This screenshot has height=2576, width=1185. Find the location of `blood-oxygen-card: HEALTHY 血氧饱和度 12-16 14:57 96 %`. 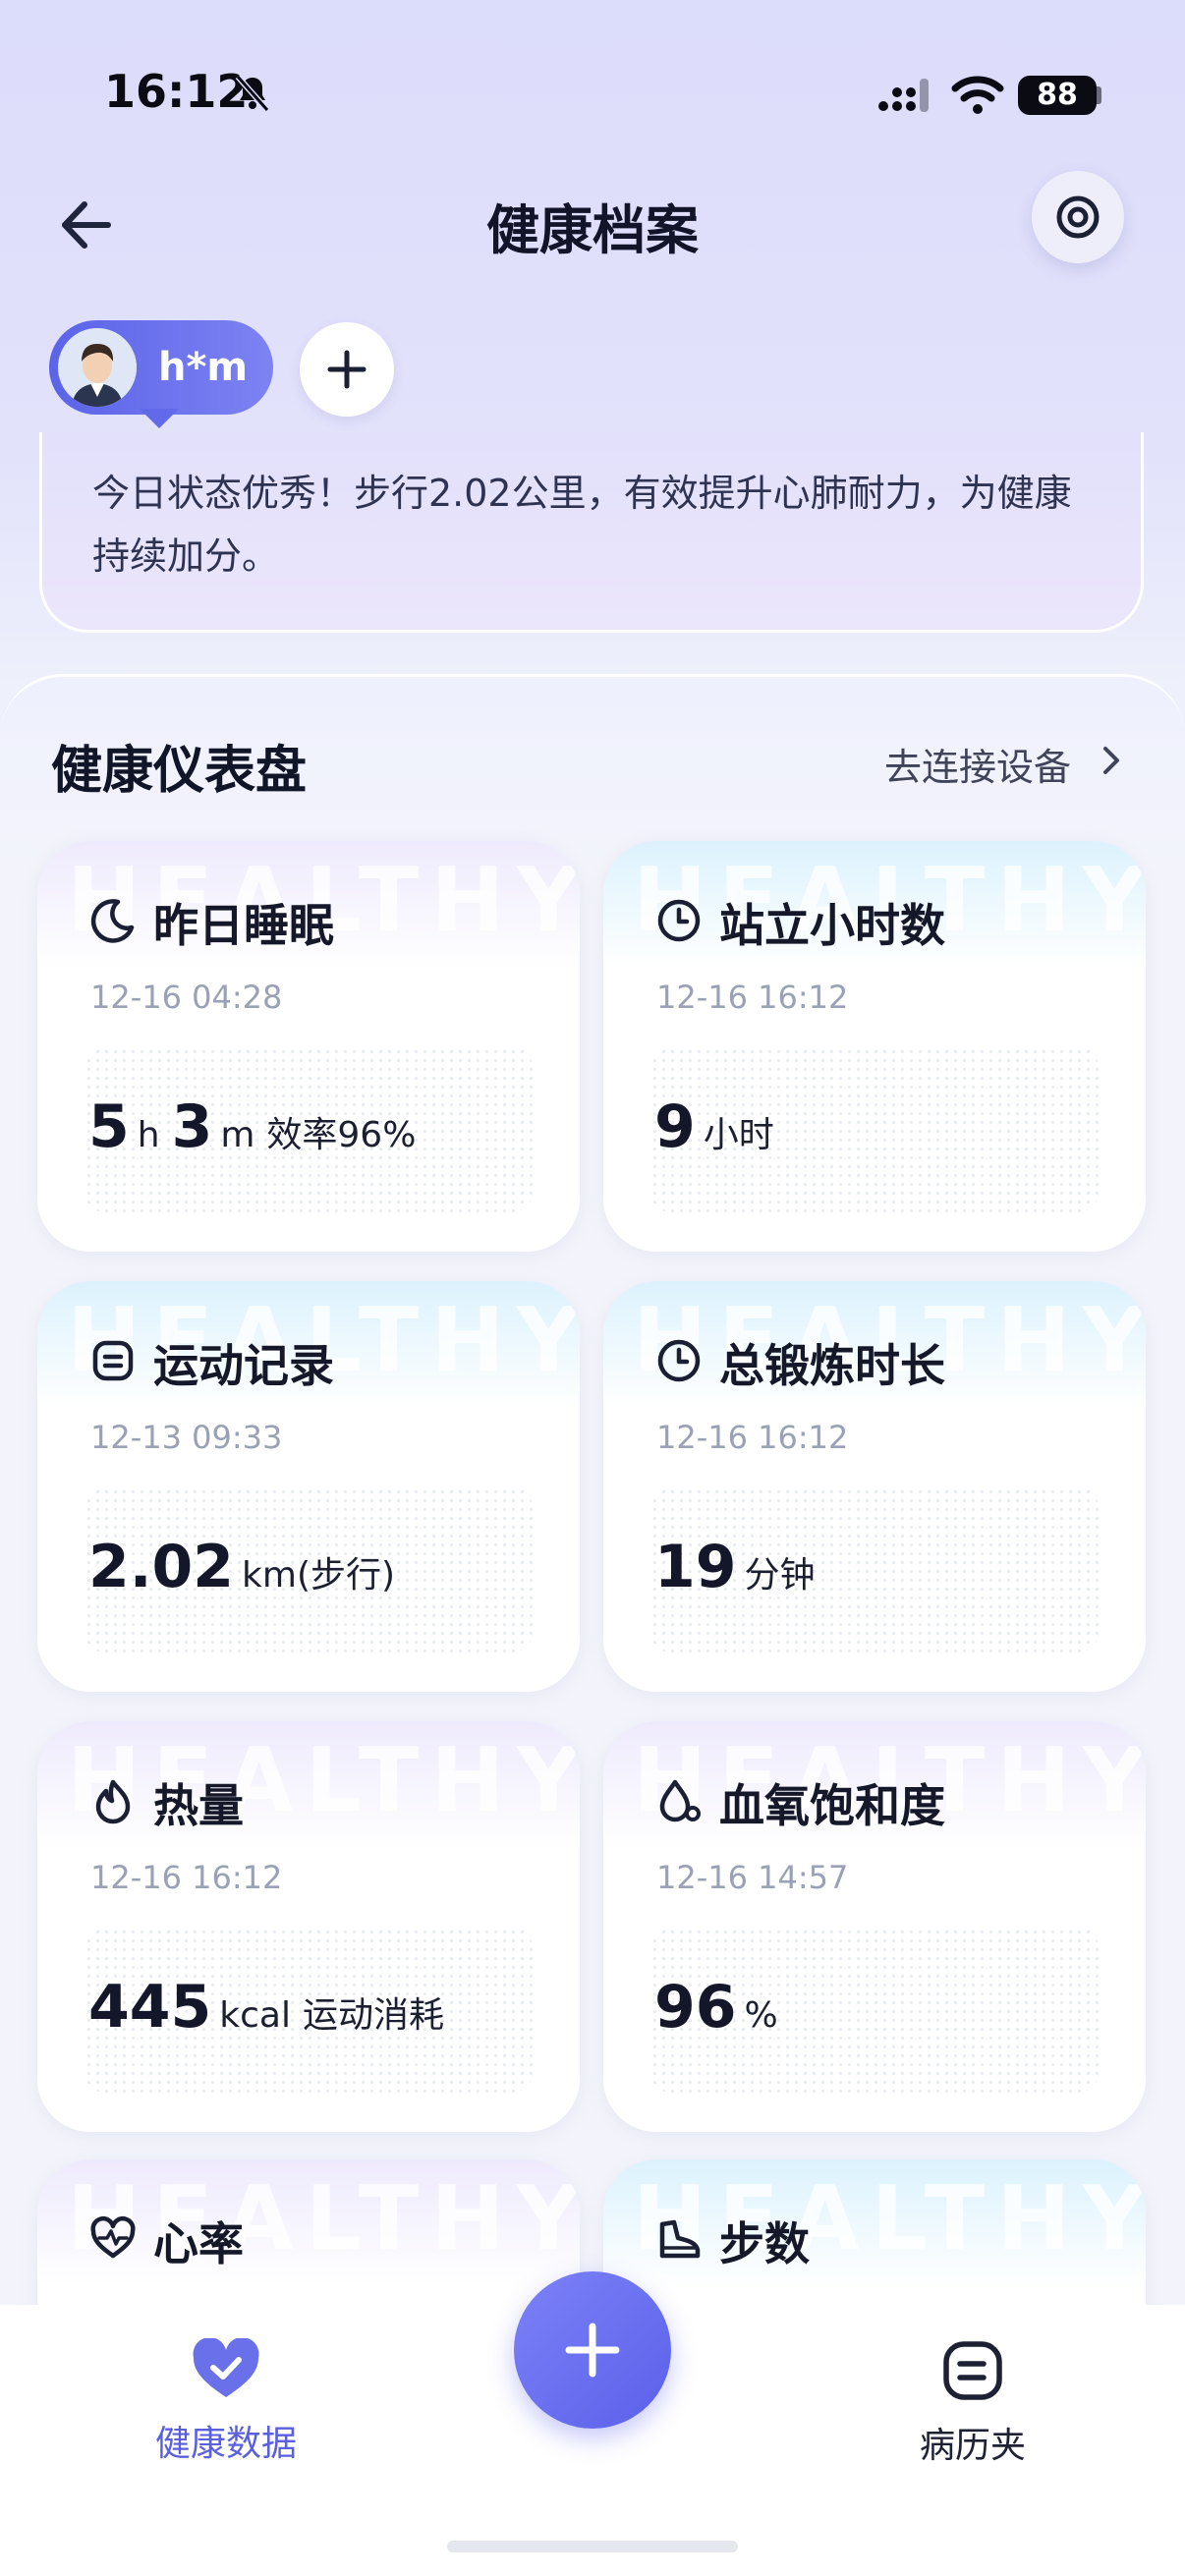

blood-oxygen-card: HEALTHY 血氧饱和度 12-16 14:57 96 % is located at coordinates (875, 1926).